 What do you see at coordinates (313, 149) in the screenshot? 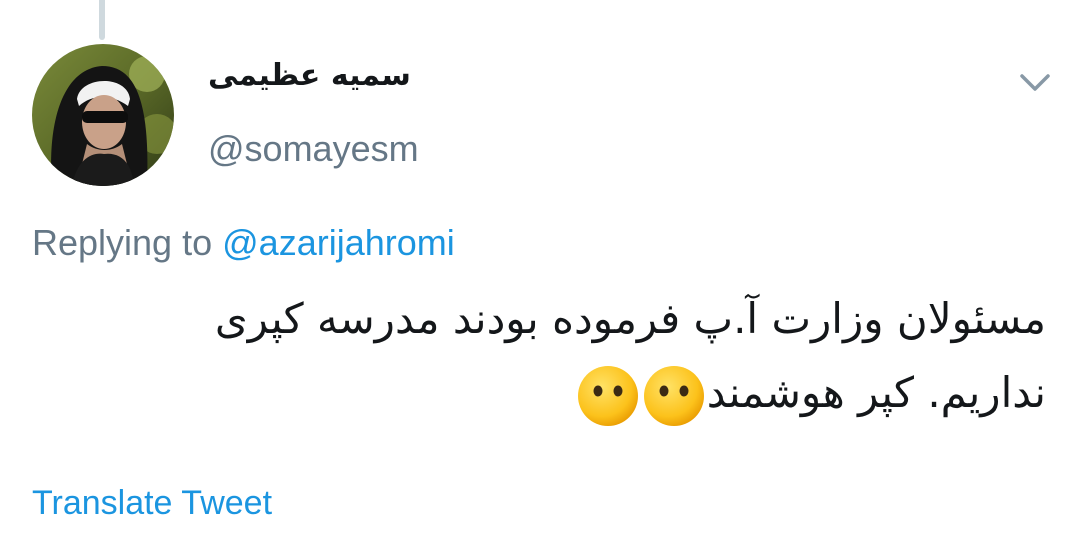
I see `author-handle: @somayesm` at bounding box center [313, 149].